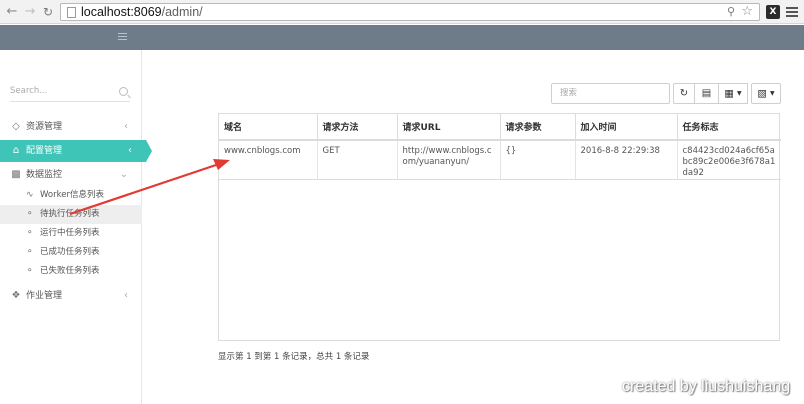 The width and height of the screenshot is (804, 404). What do you see at coordinates (410, 12) in the screenshot?
I see `address-bar: localhost:8069/admin/ ⚲ ☆` at bounding box center [410, 12].